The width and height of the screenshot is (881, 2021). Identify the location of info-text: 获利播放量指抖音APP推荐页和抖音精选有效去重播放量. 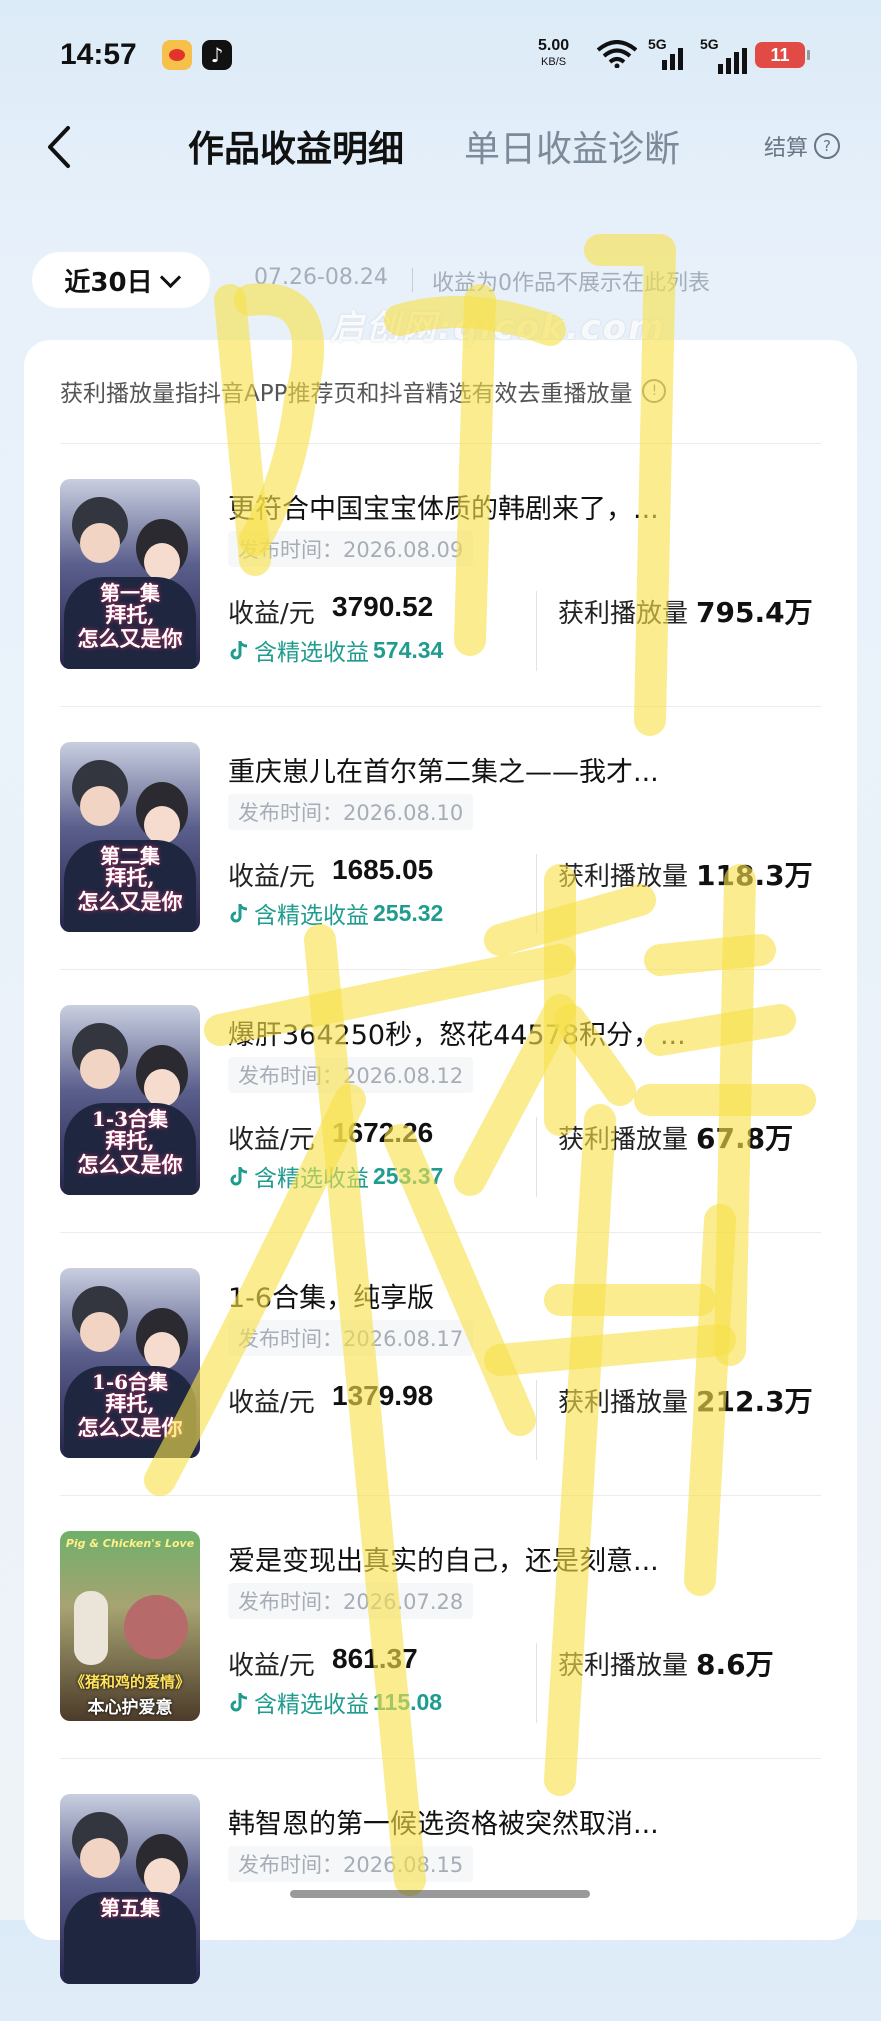
(346, 394).